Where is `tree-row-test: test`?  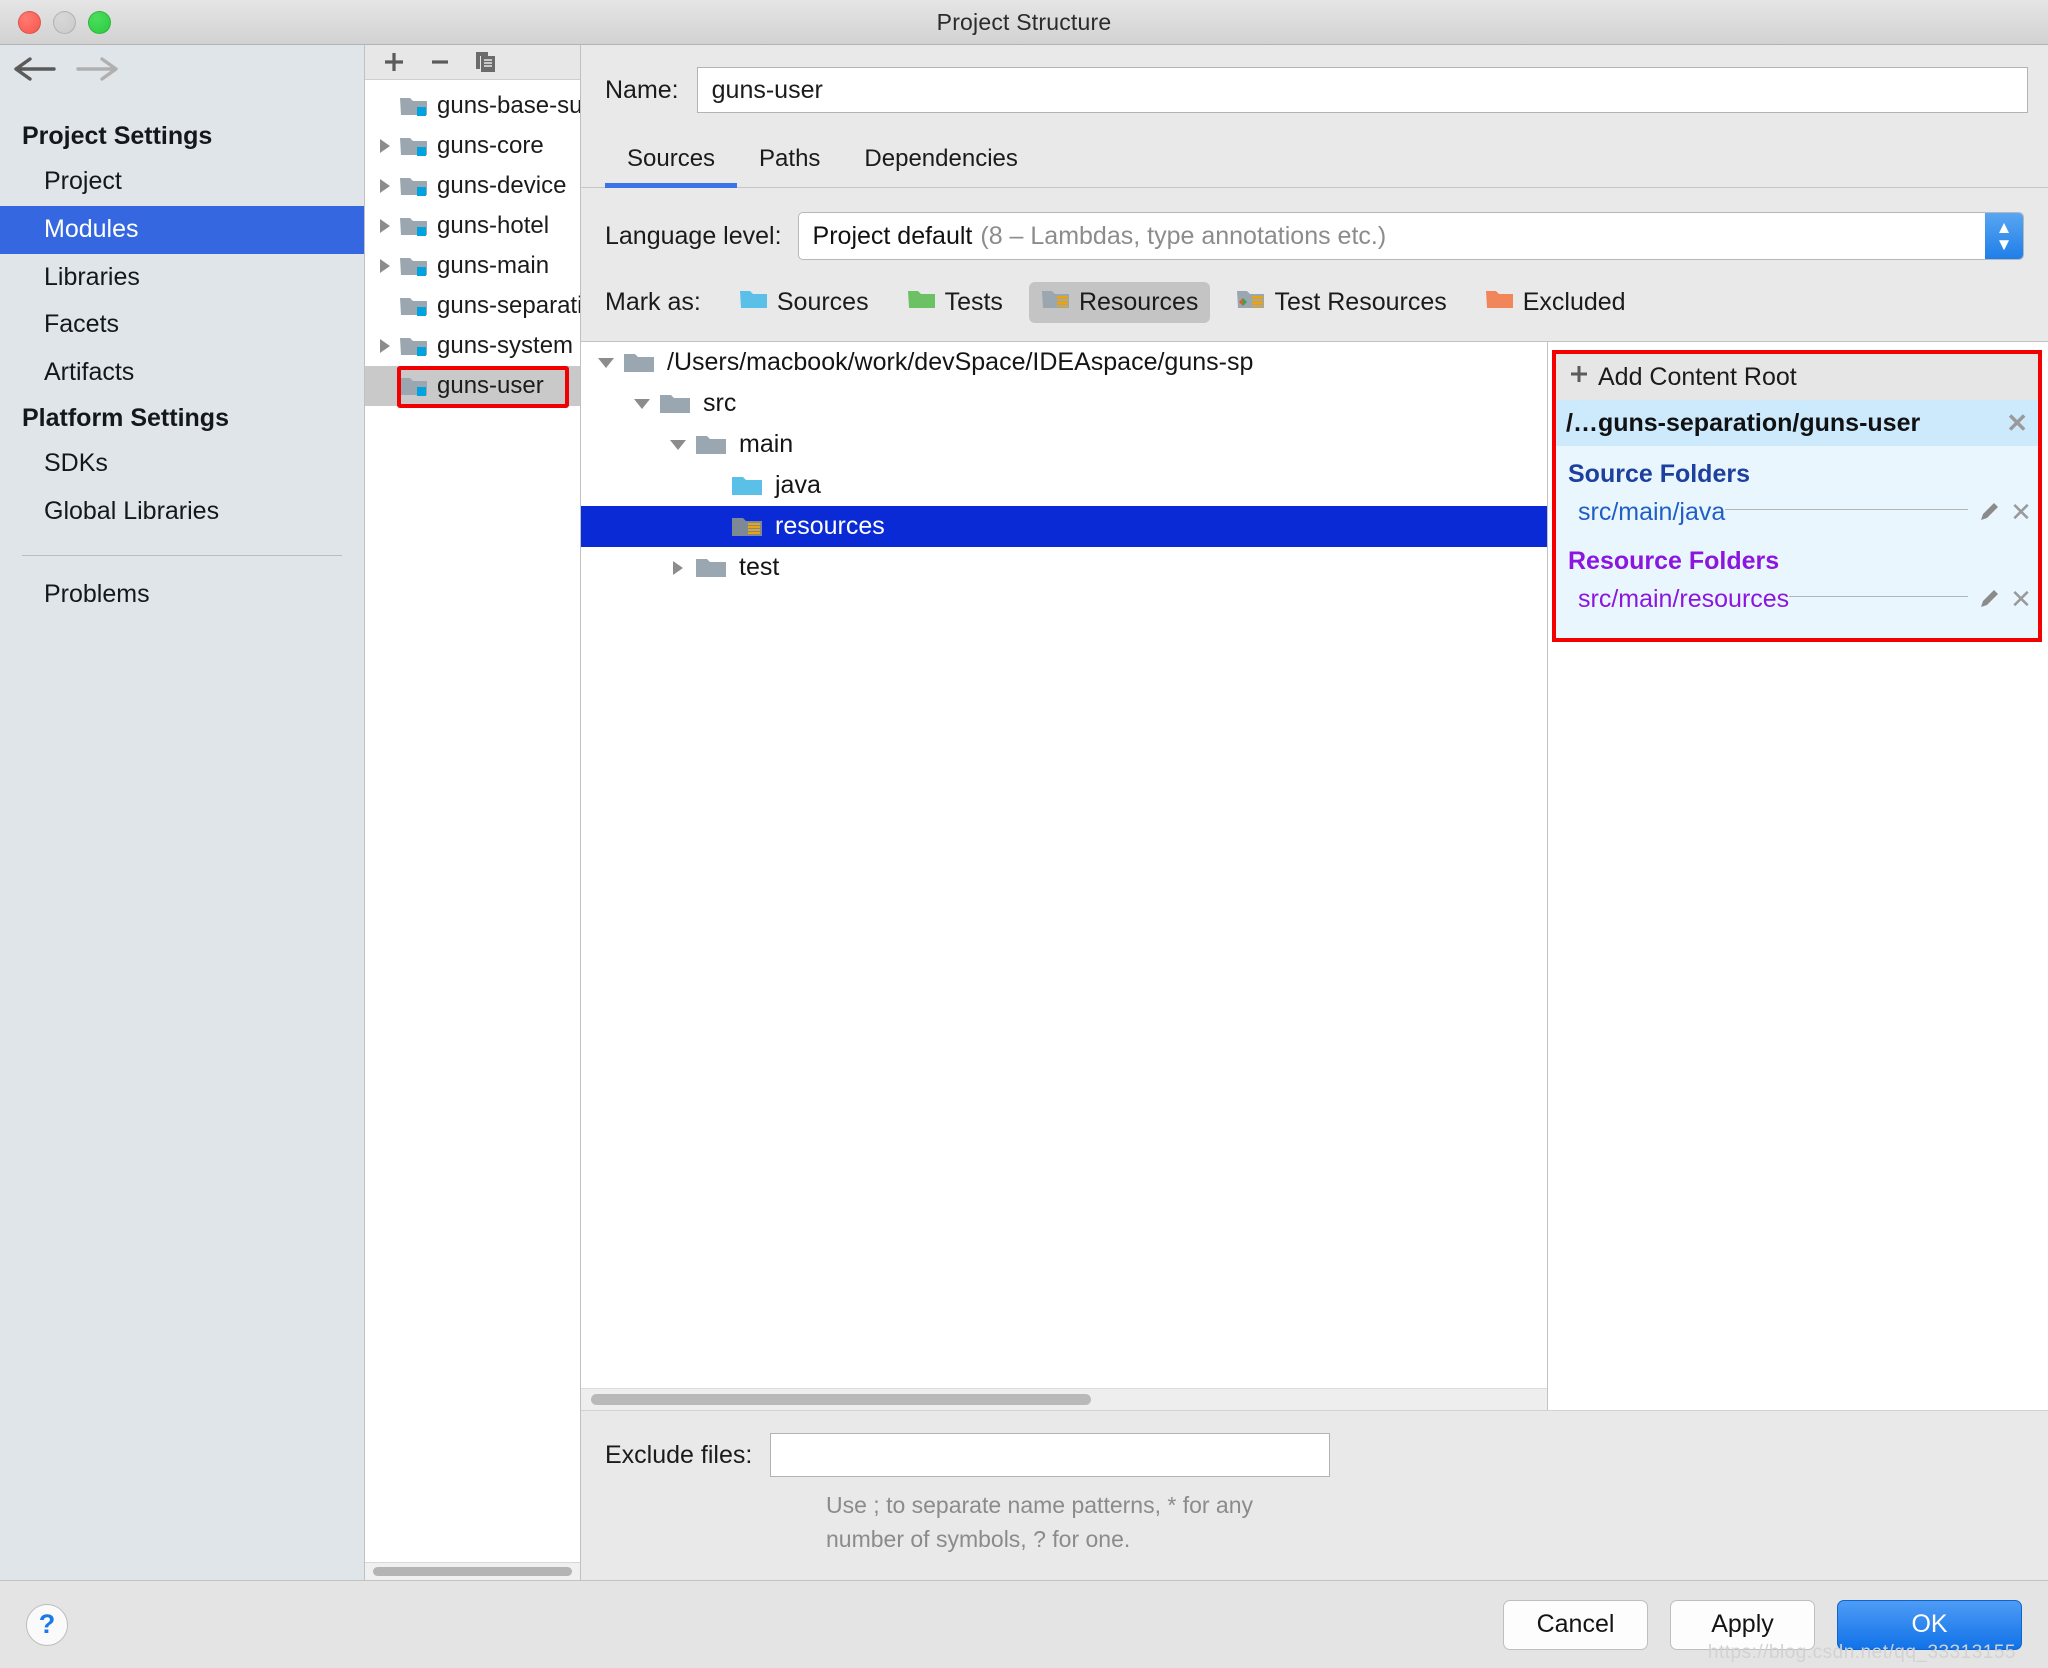 tree-row-test: test is located at coordinates (1064, 567).